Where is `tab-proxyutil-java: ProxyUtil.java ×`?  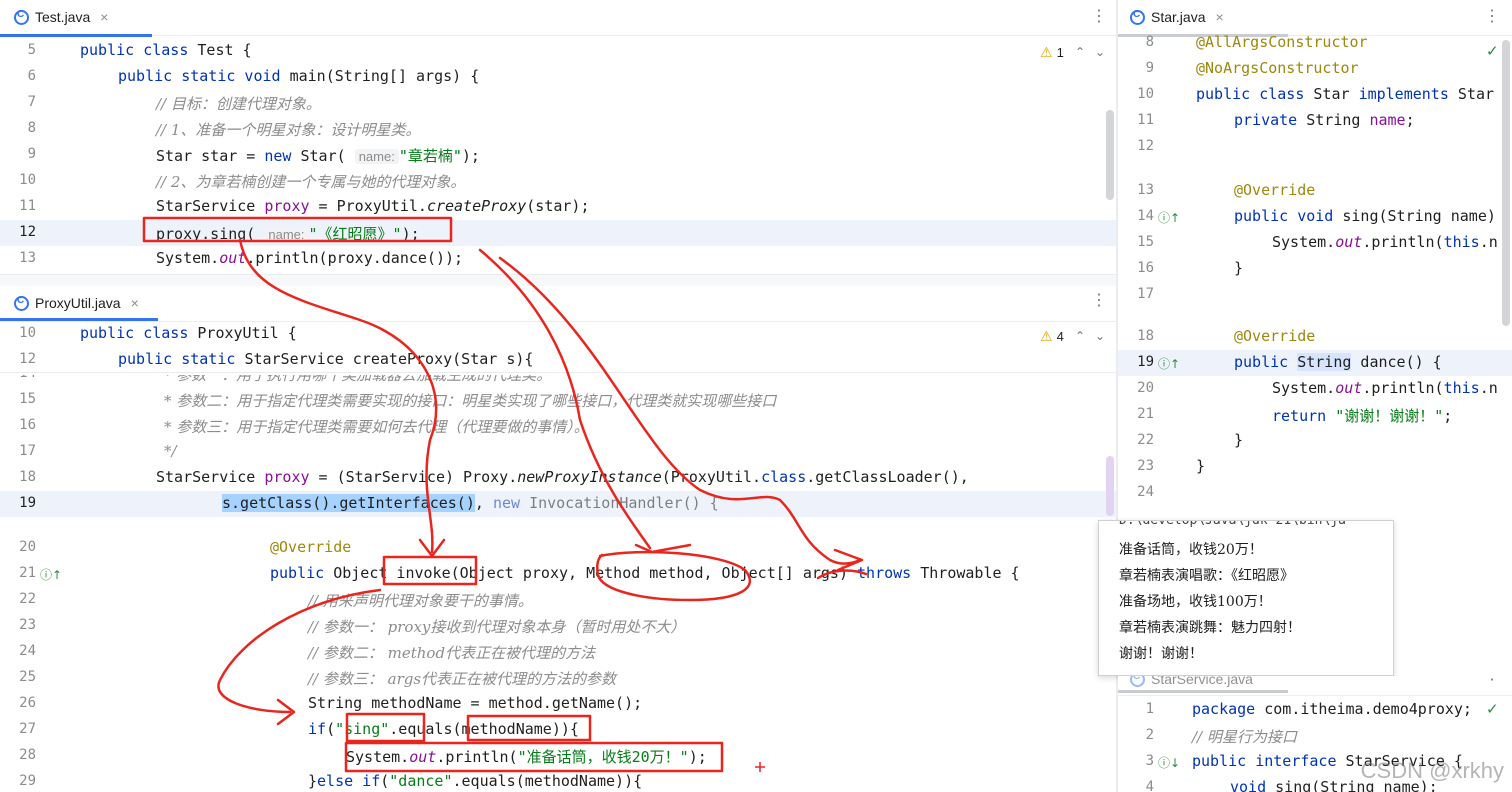
tab-proxyutil-java: ProxyUtil.java × is located at coordinates (76, 303).